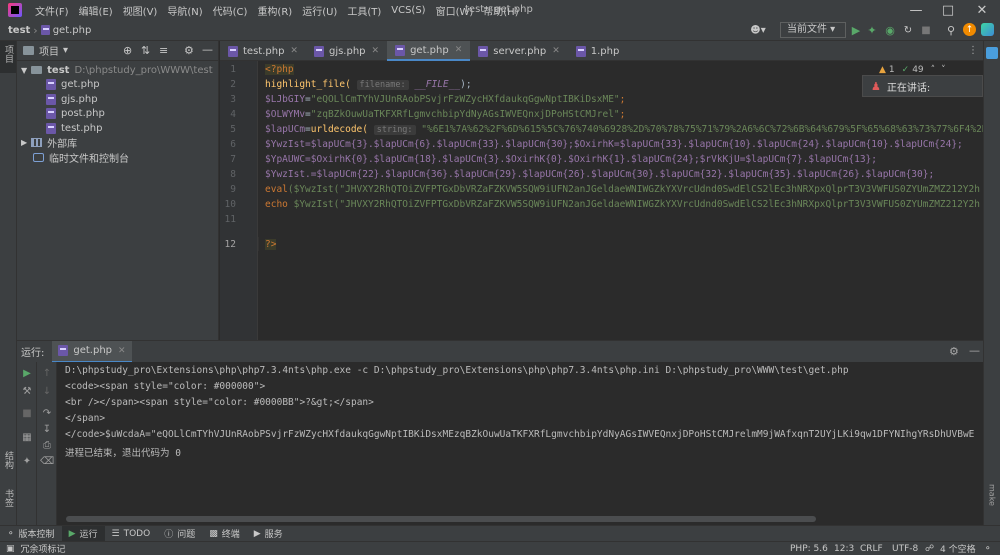 The width and height of the screenshot is (1000, 555). What do you see at coordinates (27, 437) in the screenshot?
I see `layout-icon: ▦` at bounding box center [27, 437].